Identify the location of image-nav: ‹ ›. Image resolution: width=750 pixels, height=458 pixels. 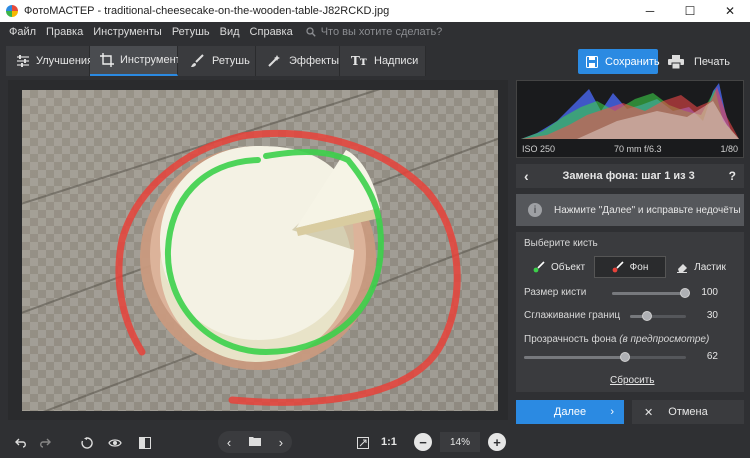
(255, 442).